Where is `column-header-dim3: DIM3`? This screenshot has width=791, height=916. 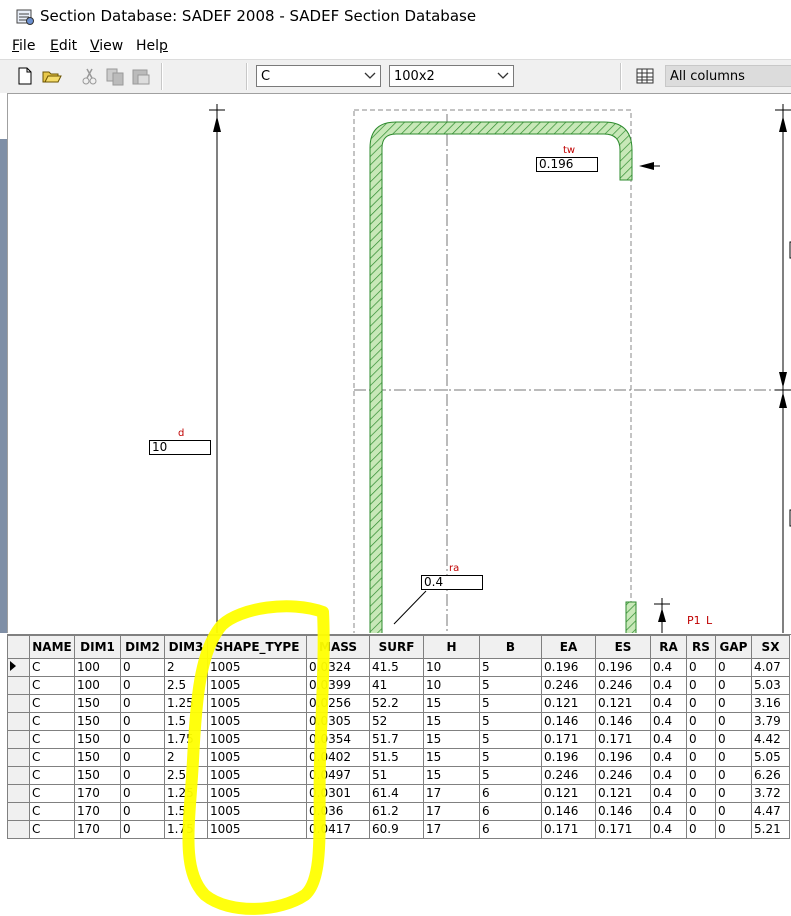
column-header-dim3: DIM3 is located at coordinates (186, 647).